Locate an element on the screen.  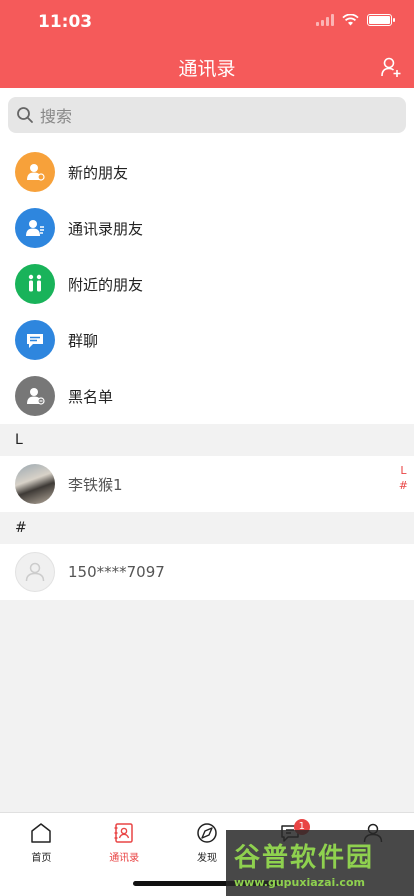
add-contact-icon is located at coordinates (391, 67).